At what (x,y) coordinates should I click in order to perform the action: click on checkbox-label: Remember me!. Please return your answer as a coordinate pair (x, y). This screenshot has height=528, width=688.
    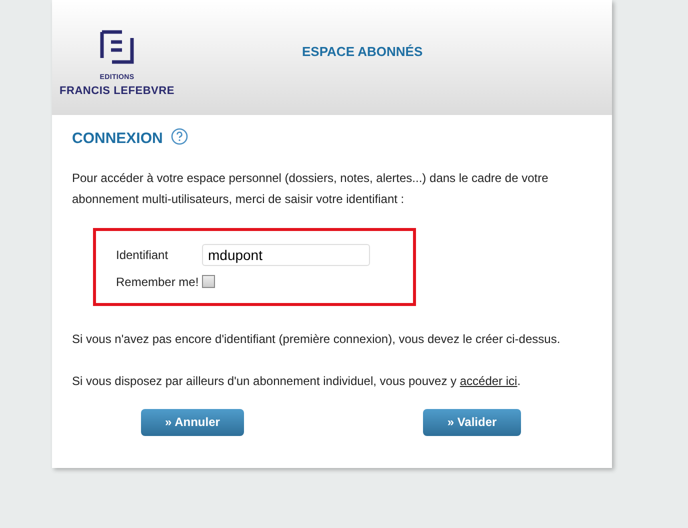
    Looking at the image, I should click on (157, 282).